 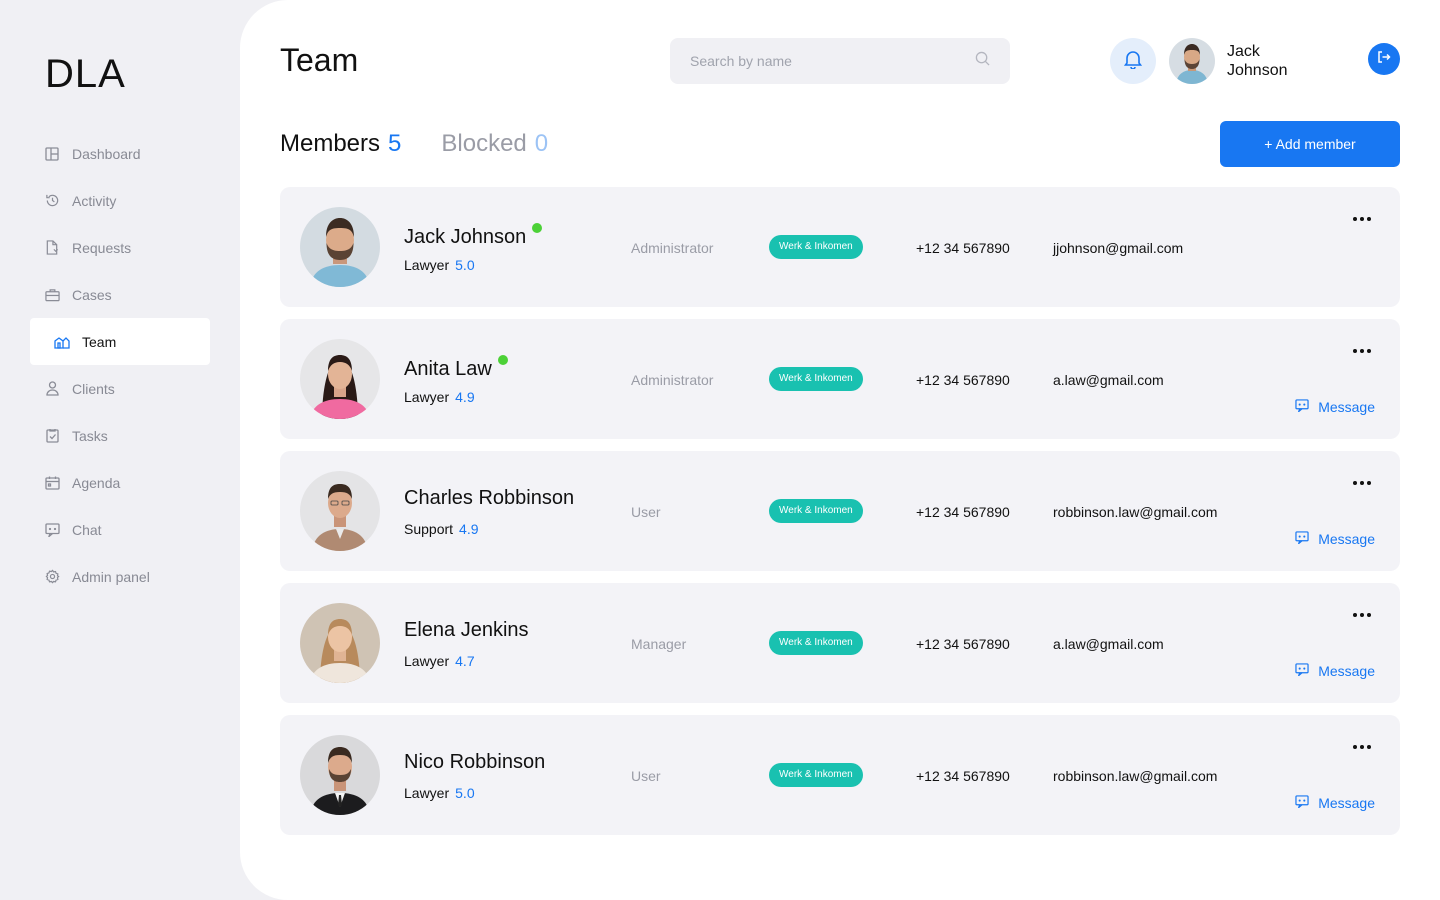 I want to click on member-name: Jack Johnson, so click(x=473, y=236).